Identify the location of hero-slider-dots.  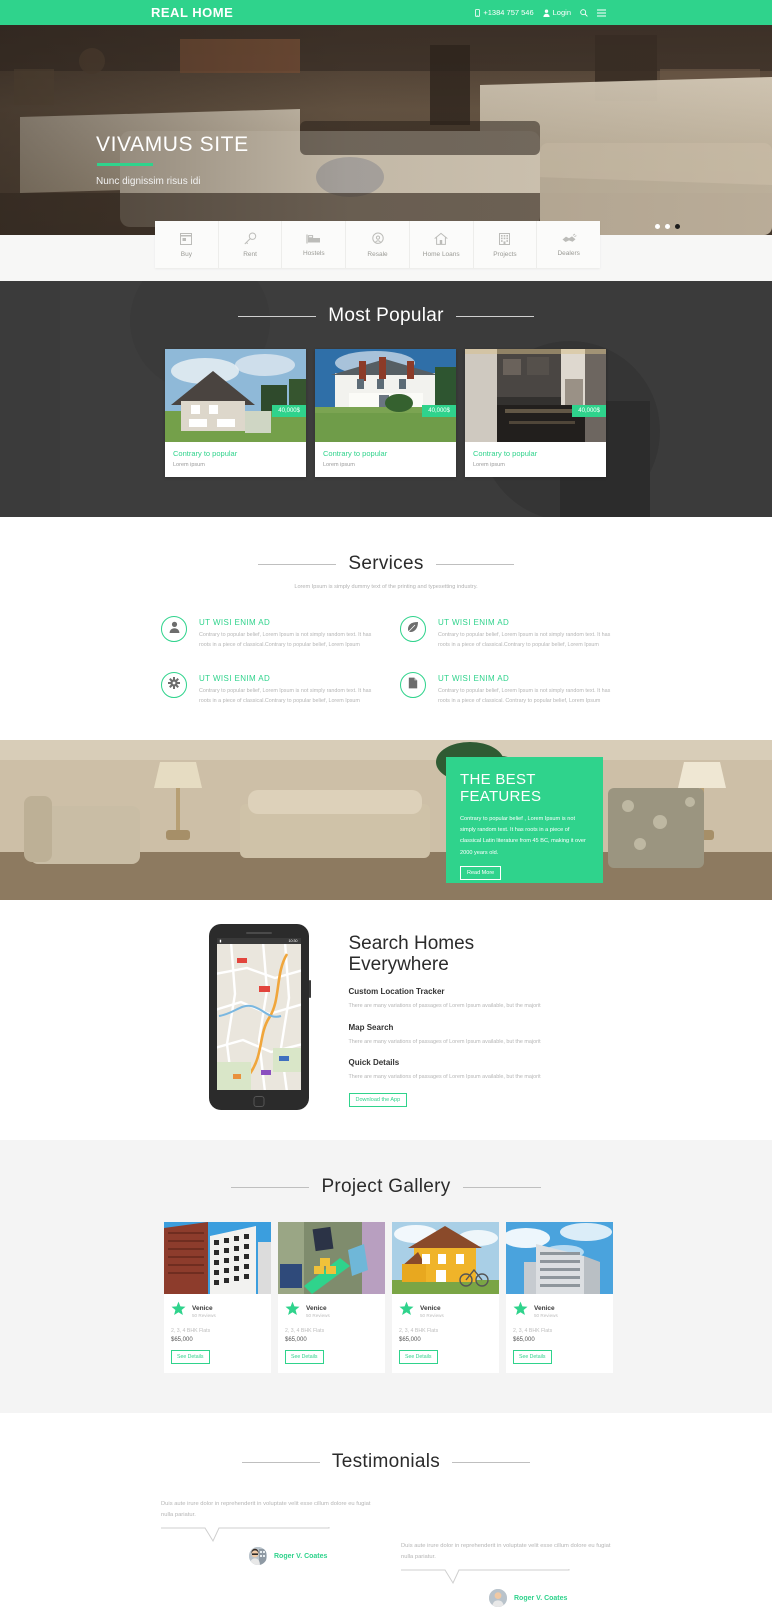
(667, 226).